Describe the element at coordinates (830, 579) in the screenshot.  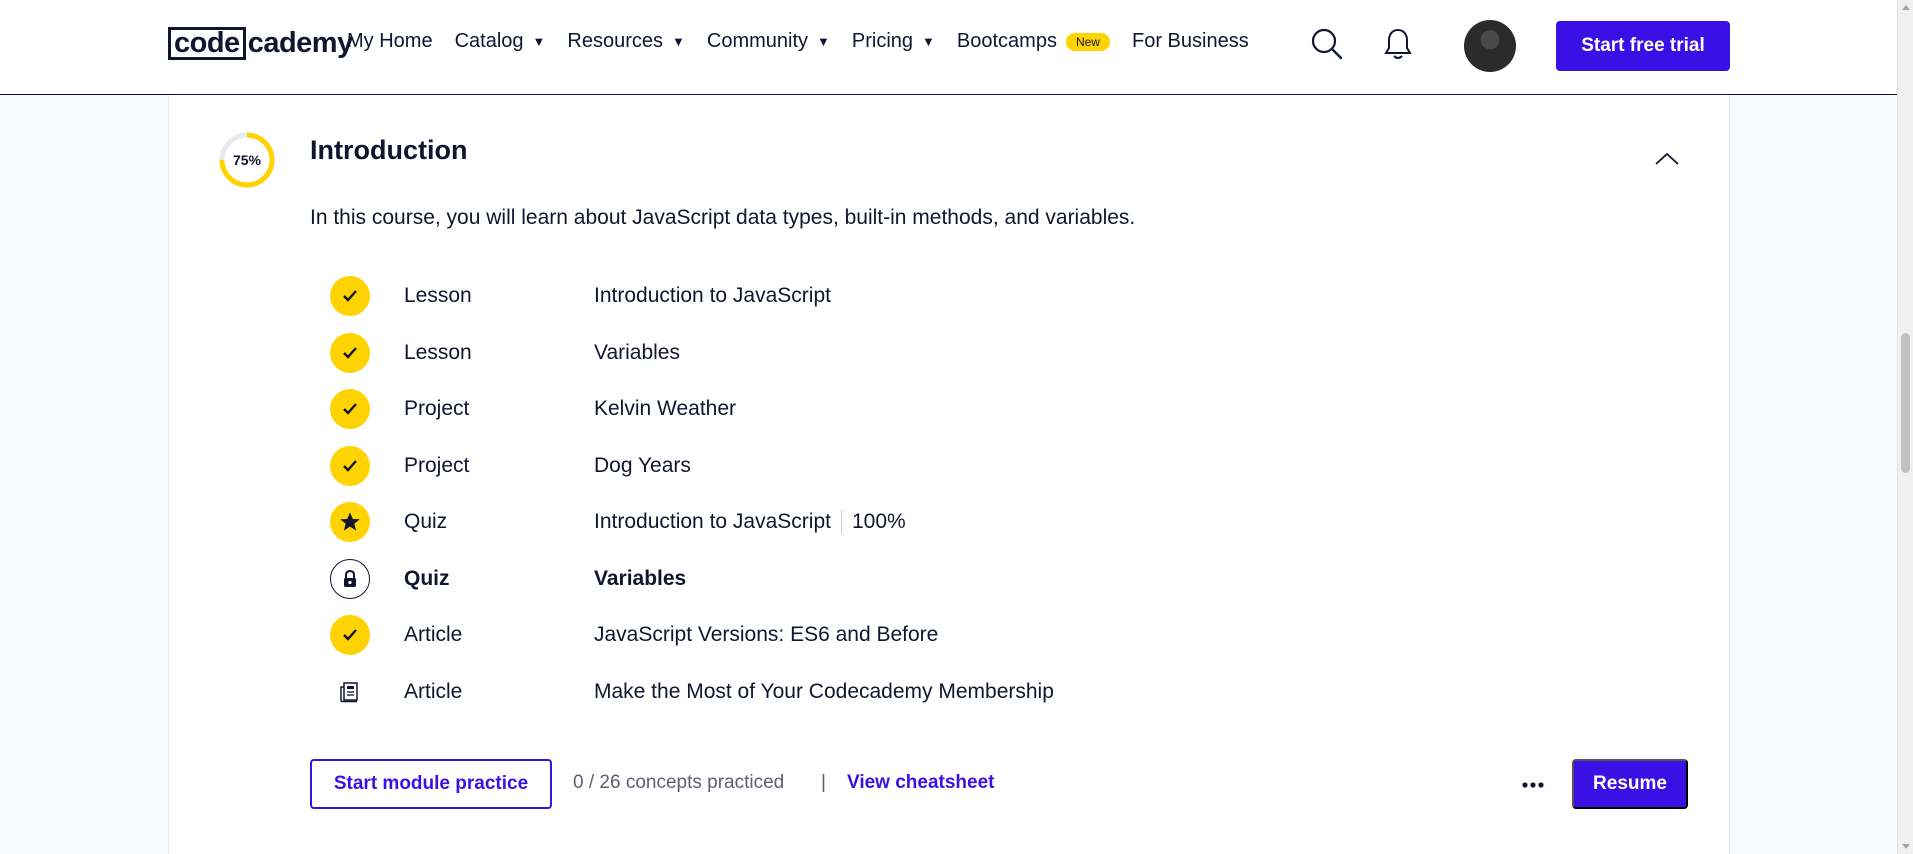
I see `list-item: Quiz Variables` at that location.